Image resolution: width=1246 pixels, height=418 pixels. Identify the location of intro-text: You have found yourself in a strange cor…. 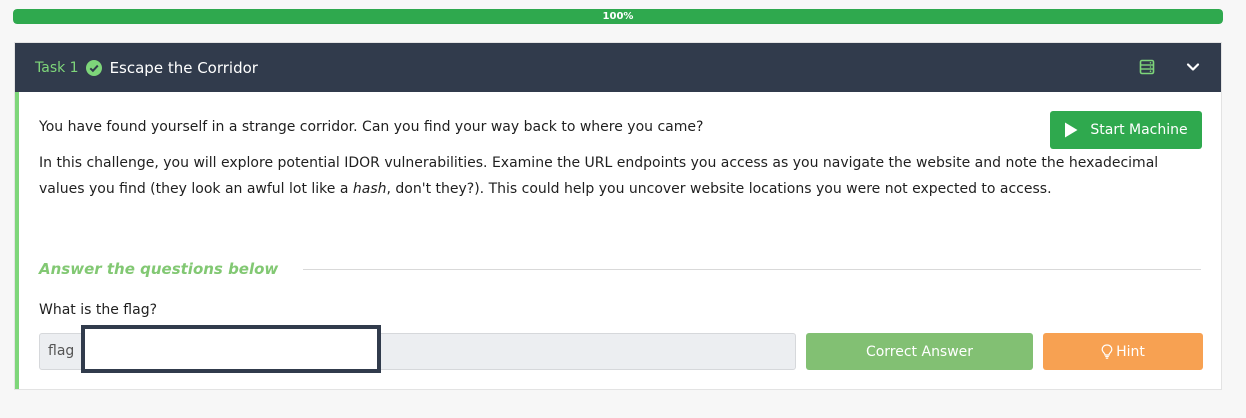
(371, 127).